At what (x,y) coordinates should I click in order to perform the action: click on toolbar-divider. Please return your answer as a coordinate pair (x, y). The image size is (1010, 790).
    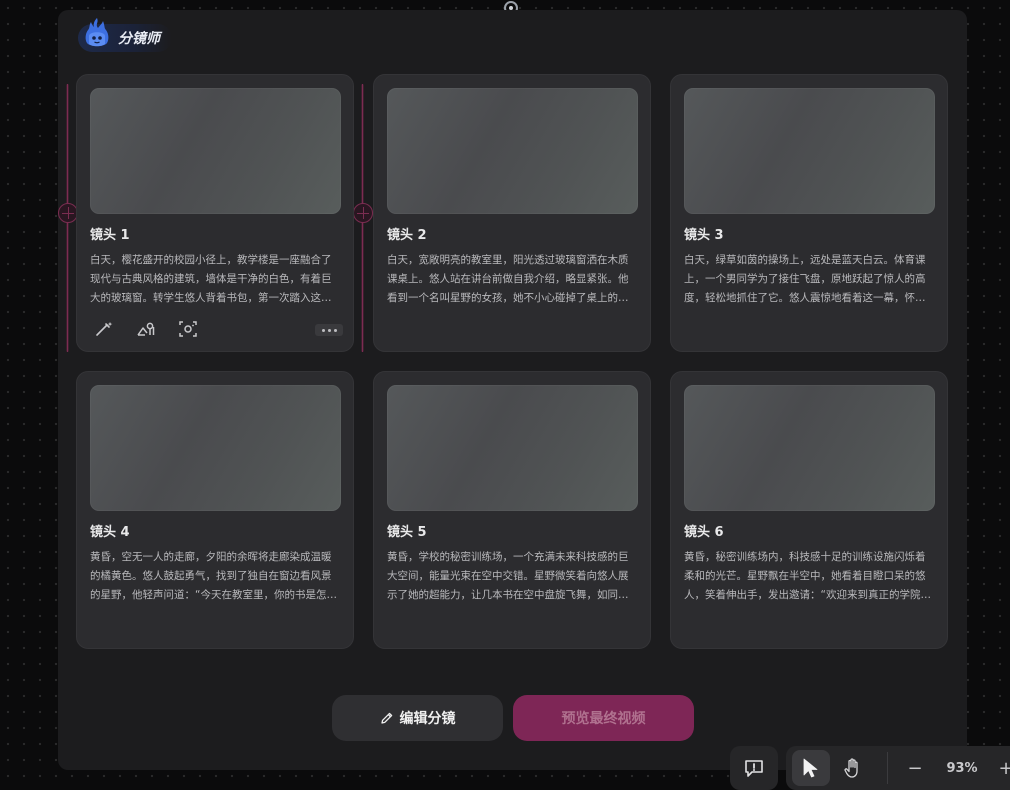
    Looking at the image, I should click on (887, 768).